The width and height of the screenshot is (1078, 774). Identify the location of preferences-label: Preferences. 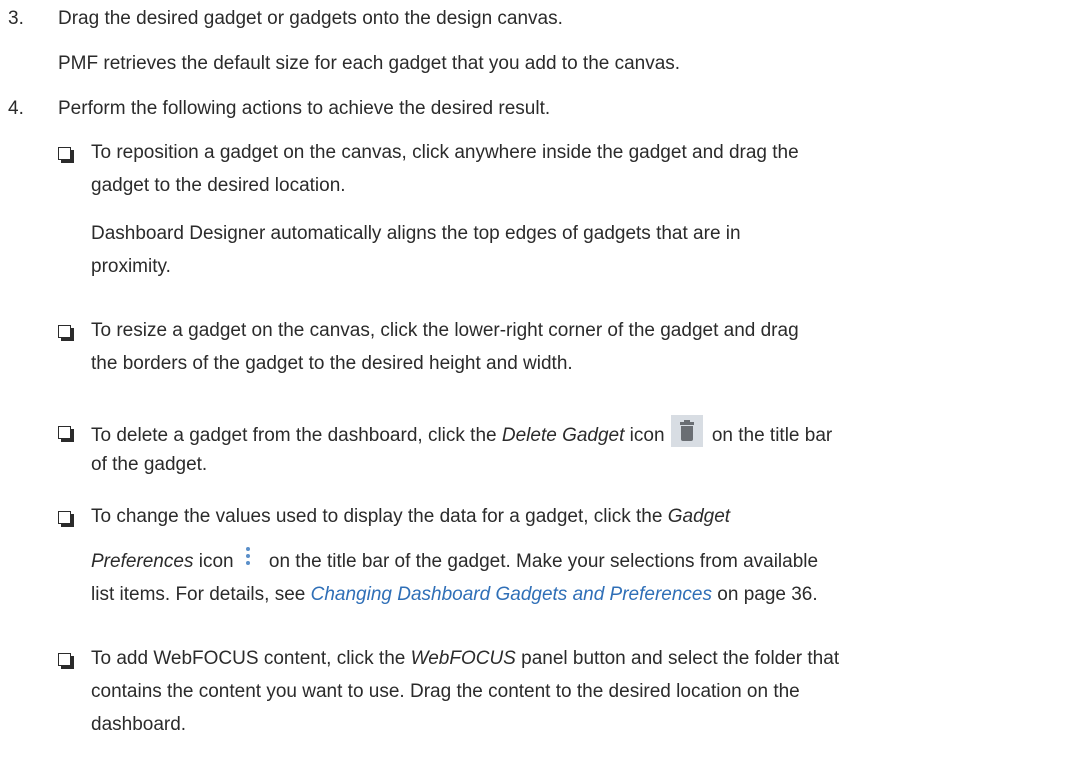
(142, 561).